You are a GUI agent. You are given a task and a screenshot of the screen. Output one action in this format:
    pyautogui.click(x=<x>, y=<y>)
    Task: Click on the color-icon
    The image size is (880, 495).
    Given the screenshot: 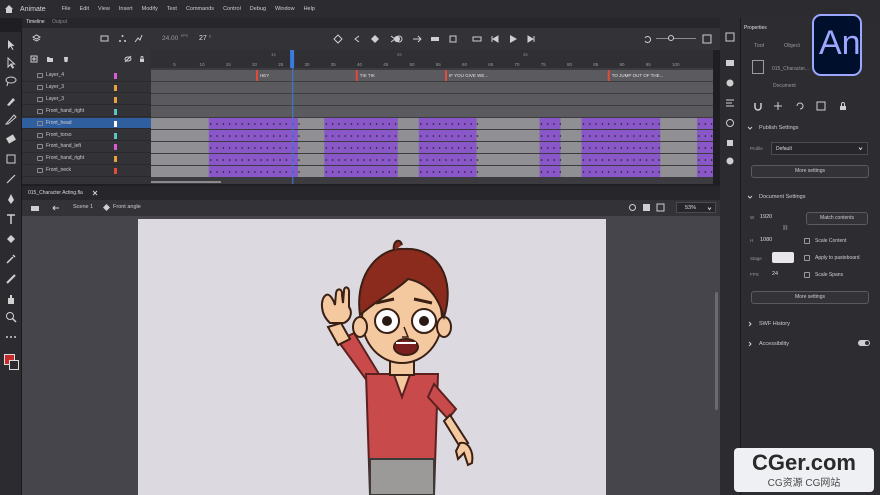 What is the action you would take?
    pyautogui.click(x=730, y=123)
    